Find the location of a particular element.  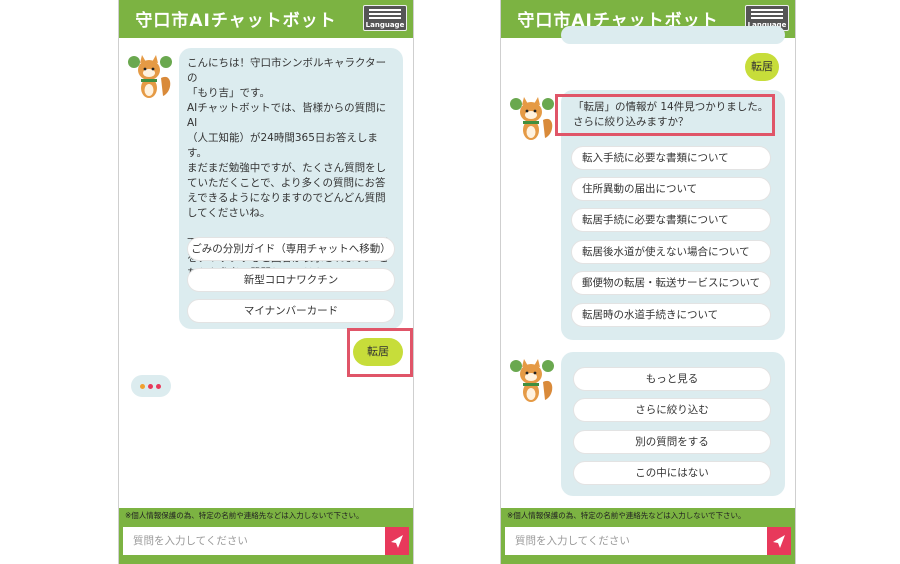

more-button: もっと見る is located at coordinates (672, 379).